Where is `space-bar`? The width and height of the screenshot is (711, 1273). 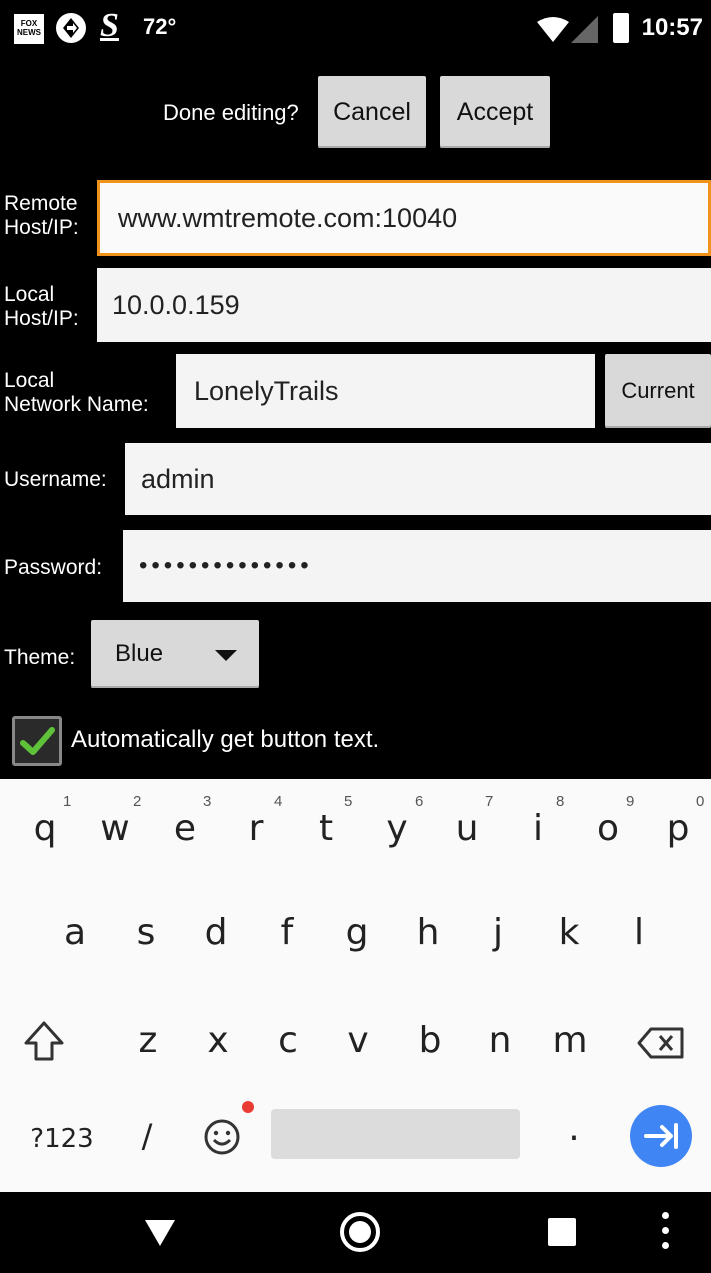 space-bar is located at coordinates (395, 1134).